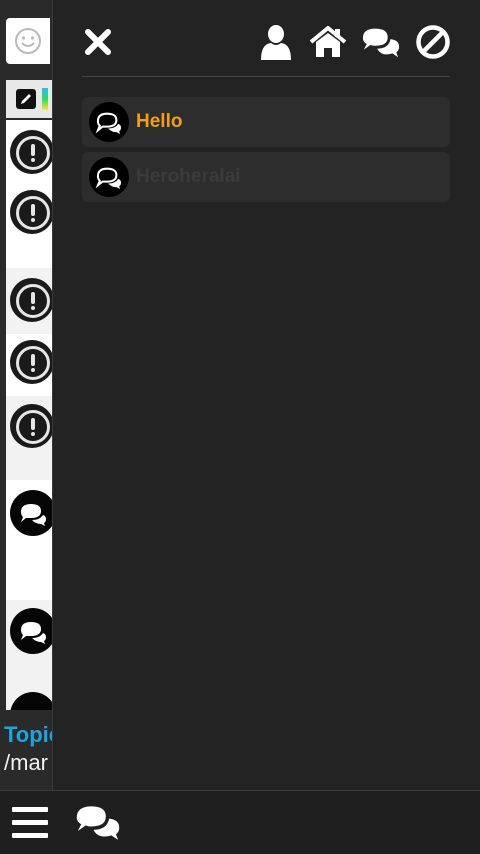  I want to click on block-button, so click(433, 42).